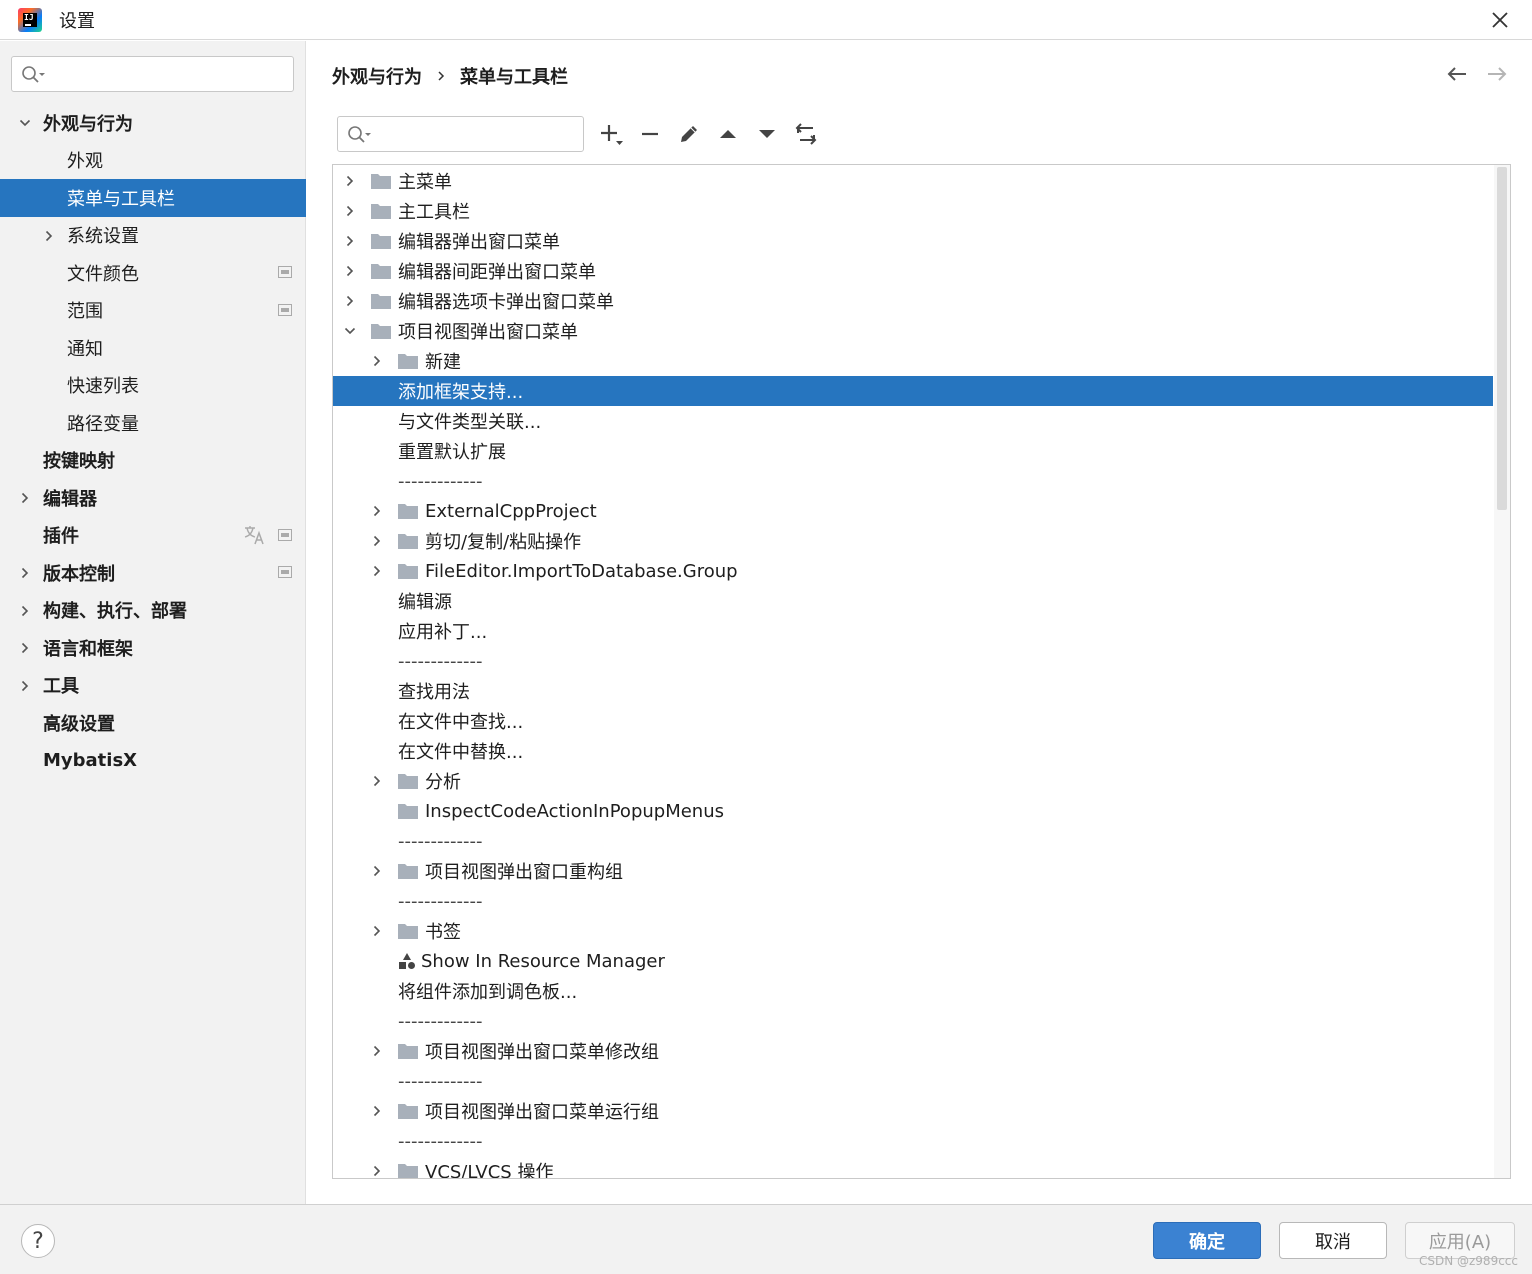 Image resolution: width=1532 pixels, height=1274 pixels. Describe the element at coordinates (153, 573) in the screenshot. I see `sidebar-item: 版本控制` at that location.